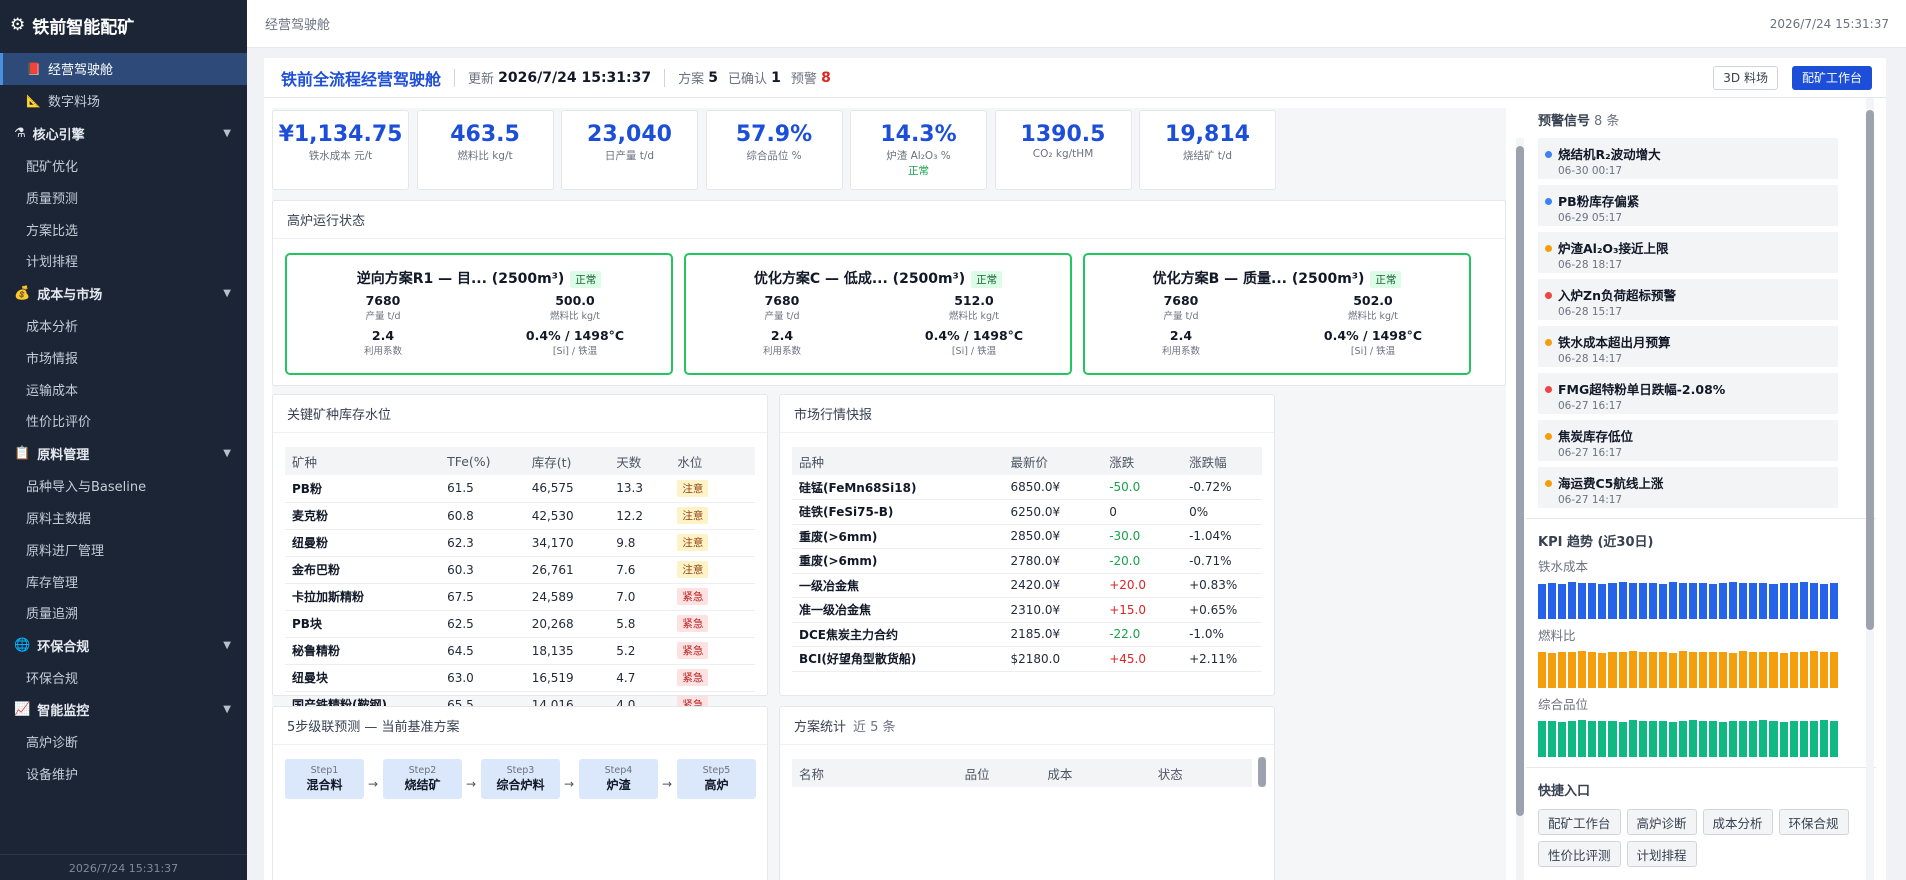 The image size is (1906, 880). Describe the element at coordinates (123, 133) in the screenshot. I see `nav-group-2: ⚗ 核心引擎 ▼` at that location.